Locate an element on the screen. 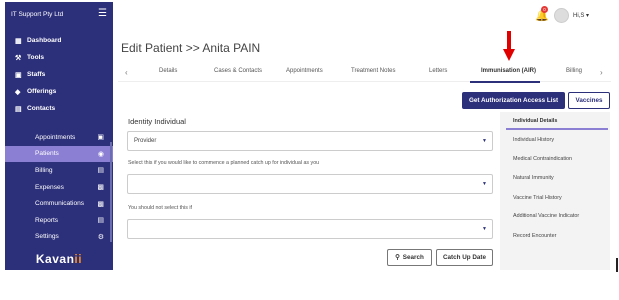 The height and width of the screenshot is (300, 619). right-nav-medical-contraindication: Medical Contraindication is located at coordinates (542, 159).